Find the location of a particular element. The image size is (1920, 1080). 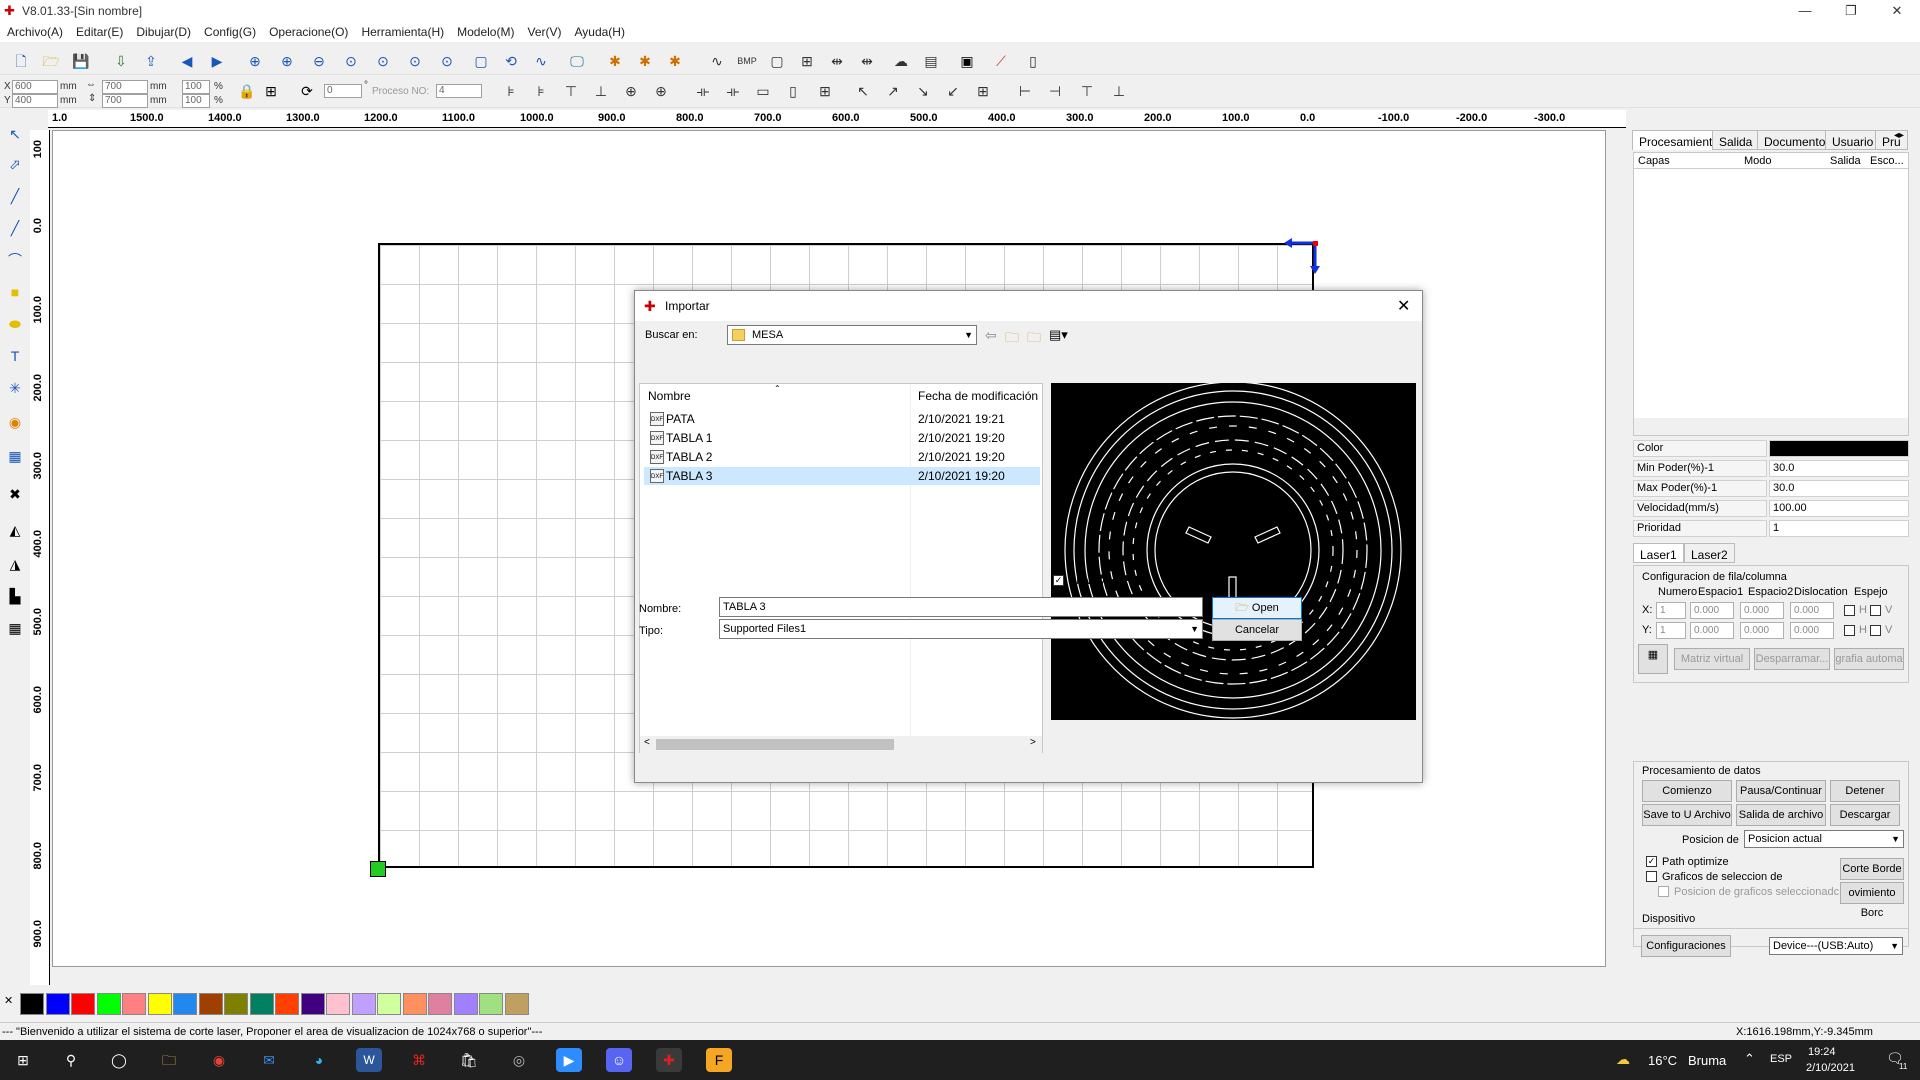

rowcol-y-espacio1: 0.000 is located at coordinates (1712, 630).